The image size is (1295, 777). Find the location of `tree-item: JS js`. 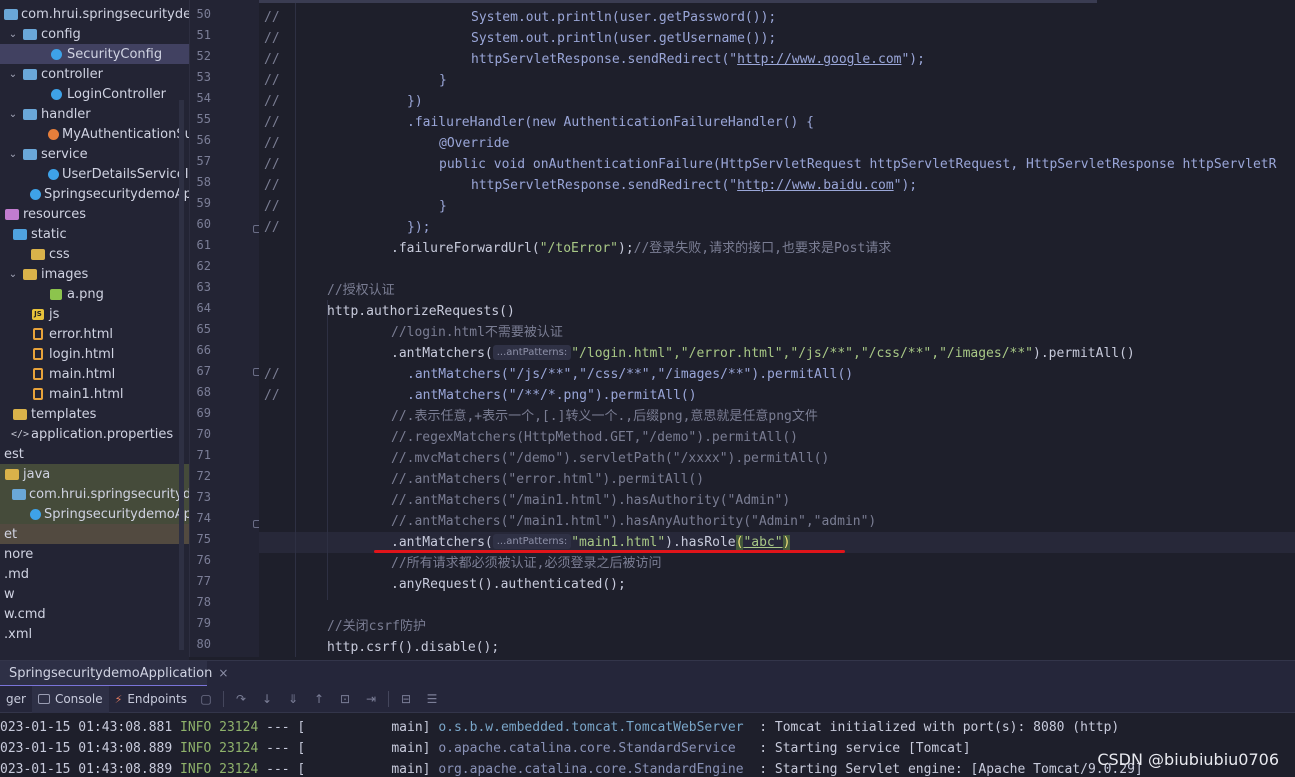

tree-item: JS js is located at coordinates (94, 314).